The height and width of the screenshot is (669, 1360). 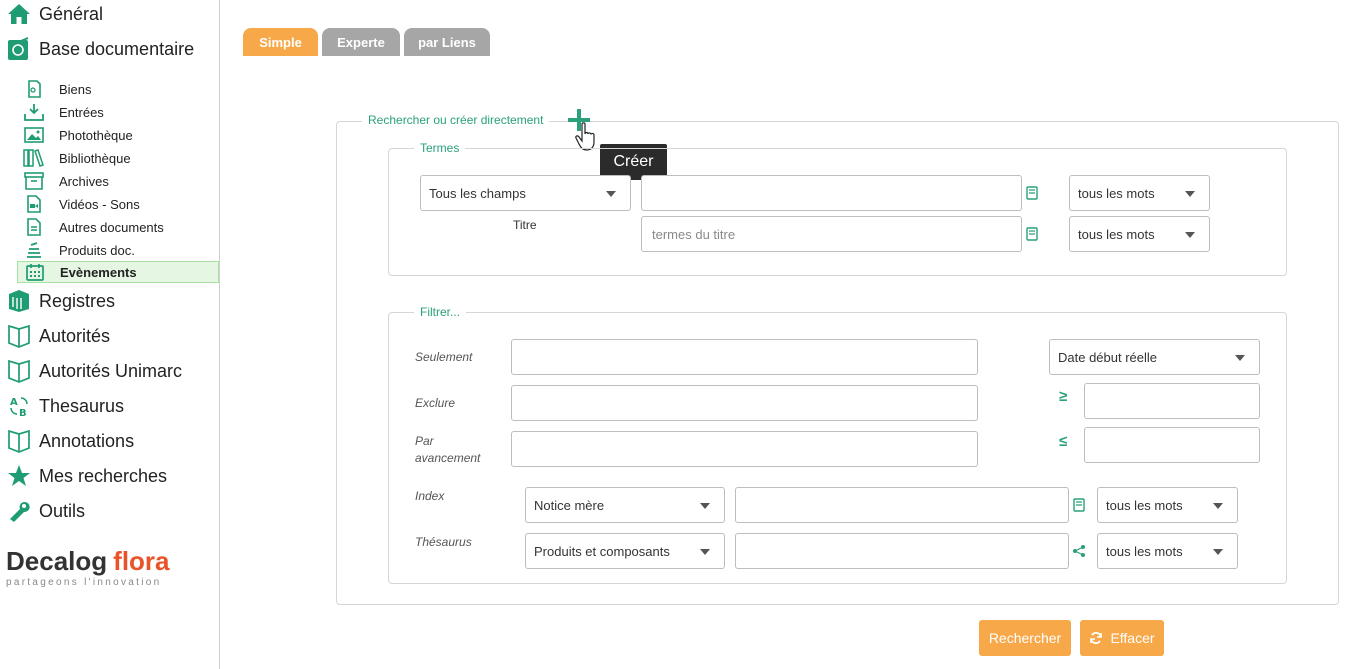 What do you see at coordinates (744, 403) in the screenshot?
I see `exclure-input` at bounding box center [744, 403].